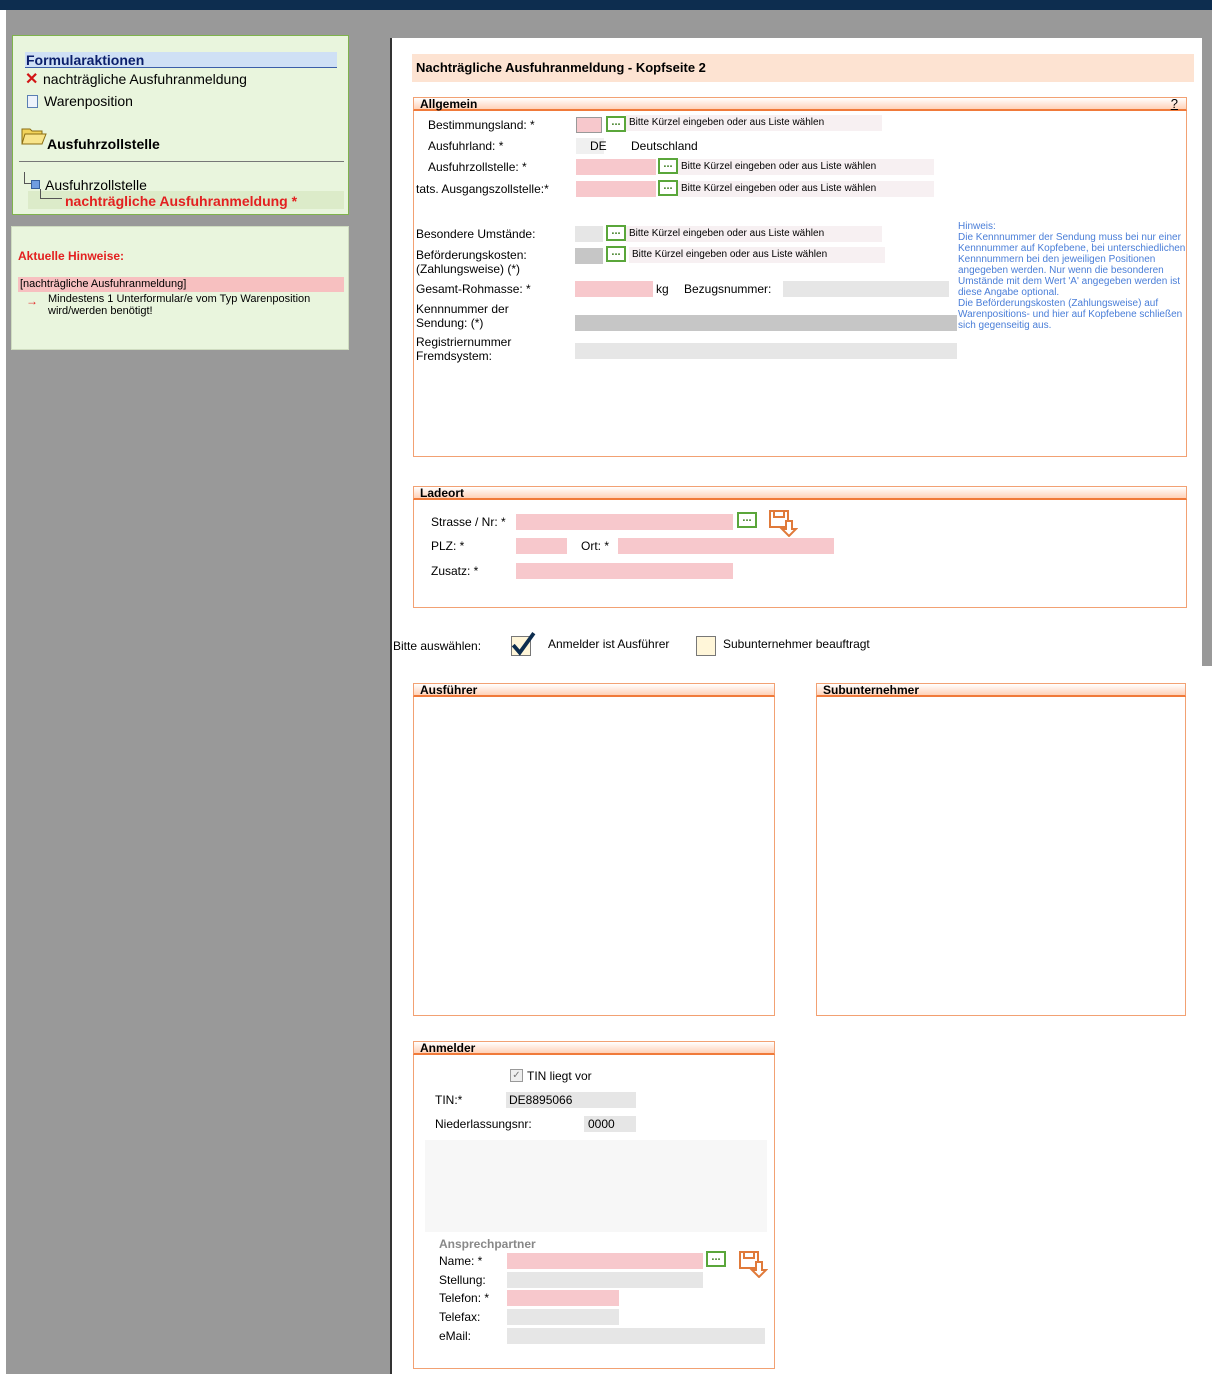 The width and height of the screenshot is (1212, 1374). What do you see at coordinates (609, 644) in the screenshot?
I see `label-anmelder-ist-ausfuehrer: Anmelder ist Ausführer` at bounding box center [609, 644].